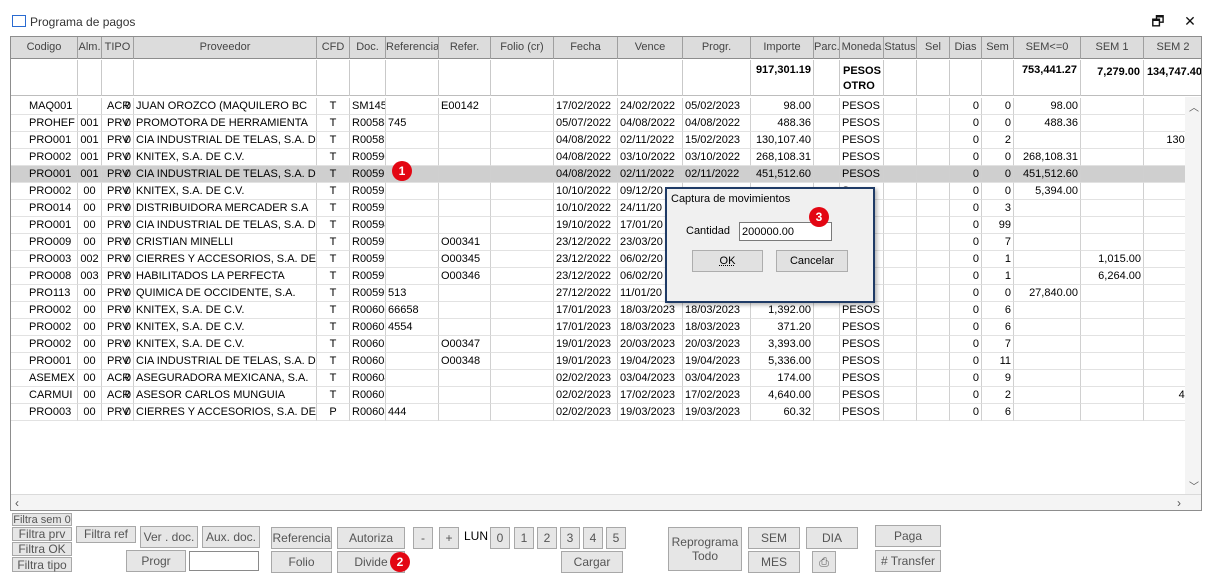  I want to click on column-header-progr: Progr., so click(717, 48).